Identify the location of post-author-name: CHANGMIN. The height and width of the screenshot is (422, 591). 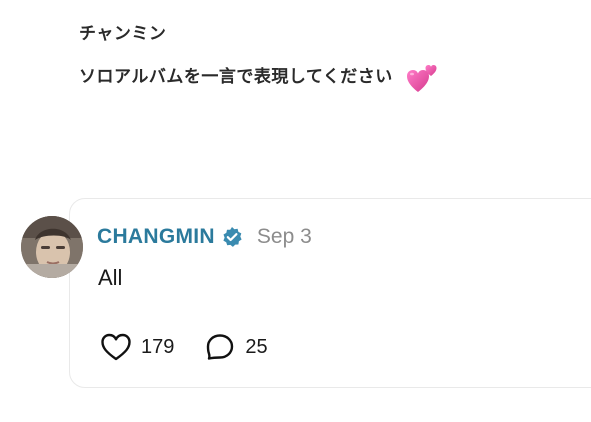
(156, 237).